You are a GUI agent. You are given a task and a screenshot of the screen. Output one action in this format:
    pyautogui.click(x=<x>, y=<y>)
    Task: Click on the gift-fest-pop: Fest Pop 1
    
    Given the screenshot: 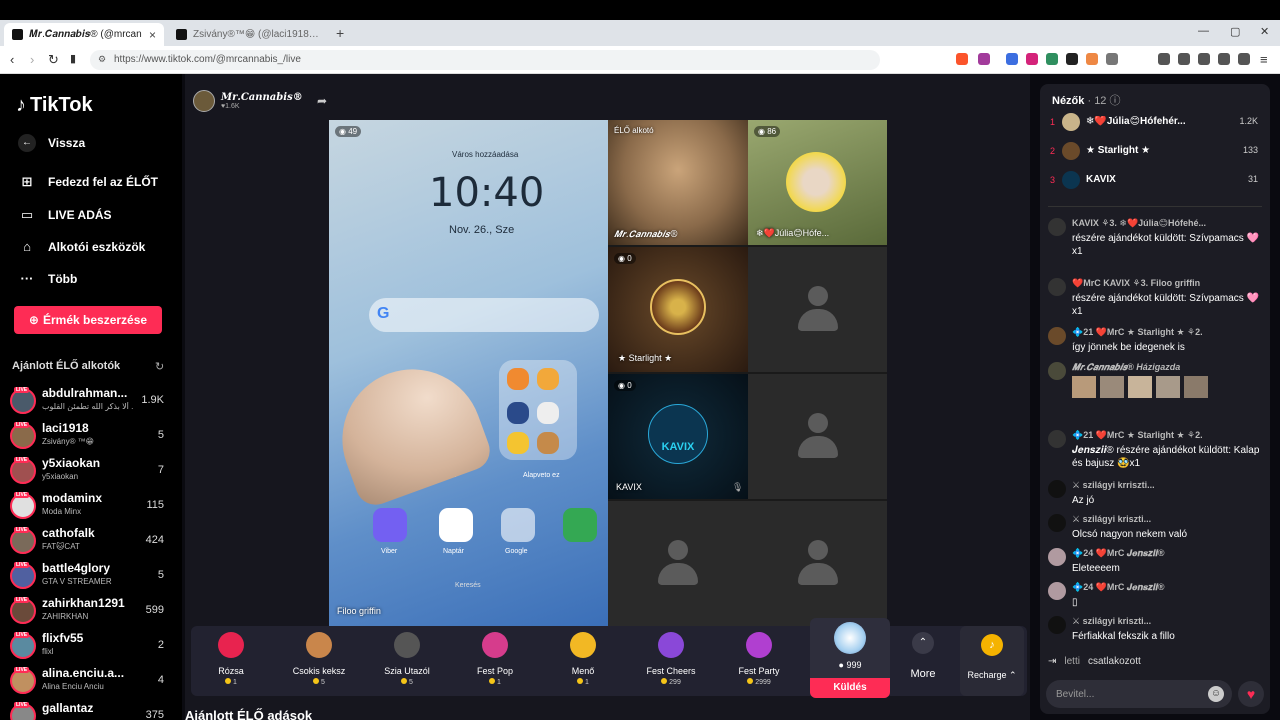 What is the action you would take?
    pyautogui.click(x=495, y=662)
    